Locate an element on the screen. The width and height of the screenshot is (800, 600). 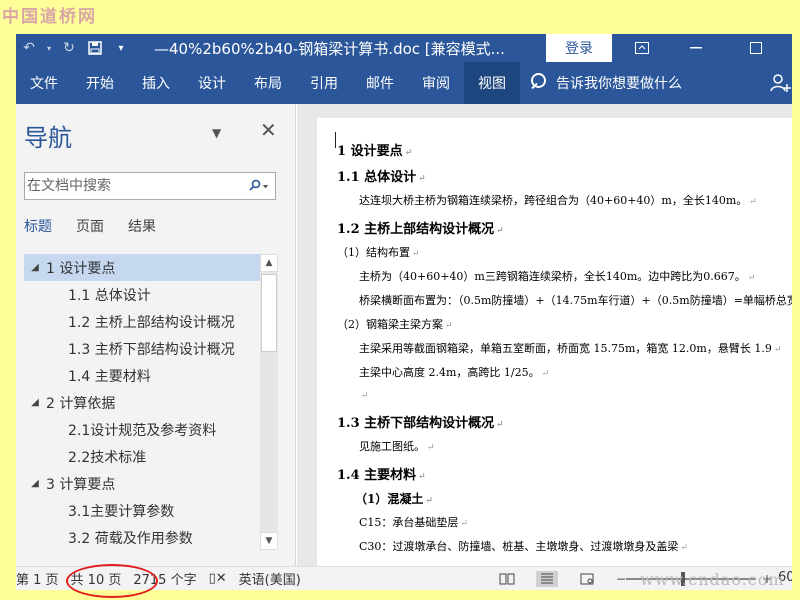
print-layout-icon is located at coordinates (547, 579).